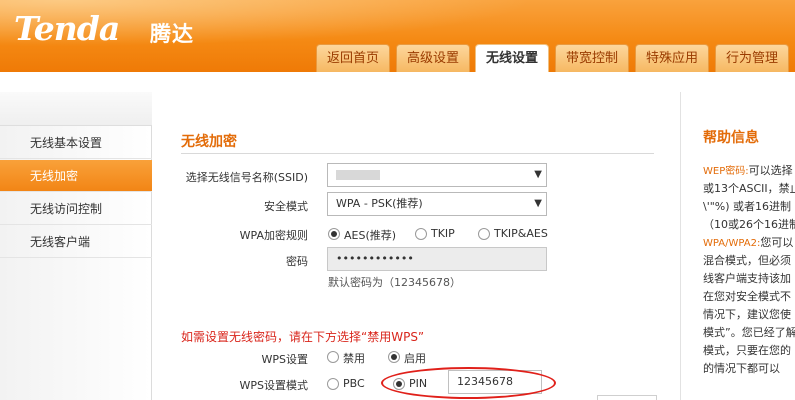  Describe the element at coordinates (274, 385) in the screenshot. I see `wps-mode-label: WPS设置模式` at that location.